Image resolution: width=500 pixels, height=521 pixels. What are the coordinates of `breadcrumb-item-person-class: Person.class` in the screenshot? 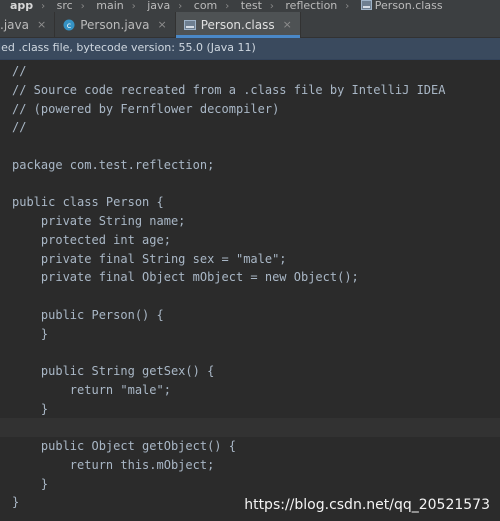 It's located at (402, 5).